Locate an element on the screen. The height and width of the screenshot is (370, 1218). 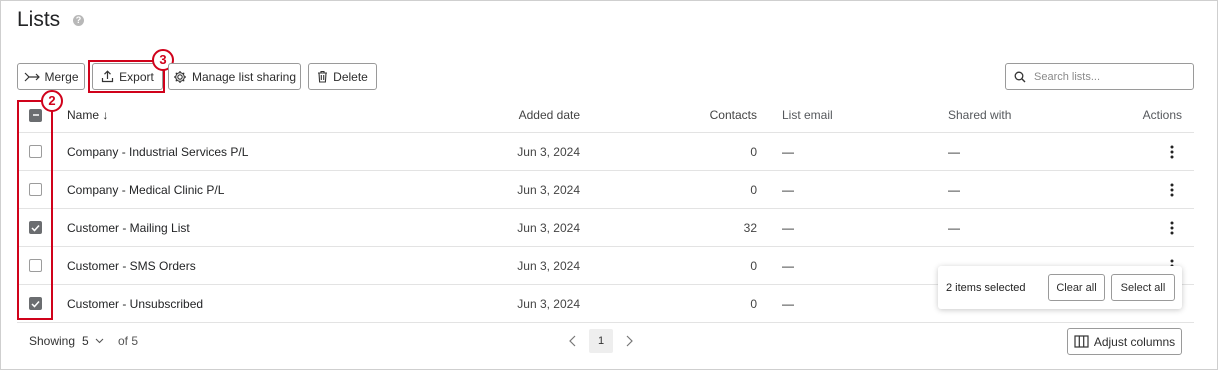
minus-icon is located at coordinates (35, 115).